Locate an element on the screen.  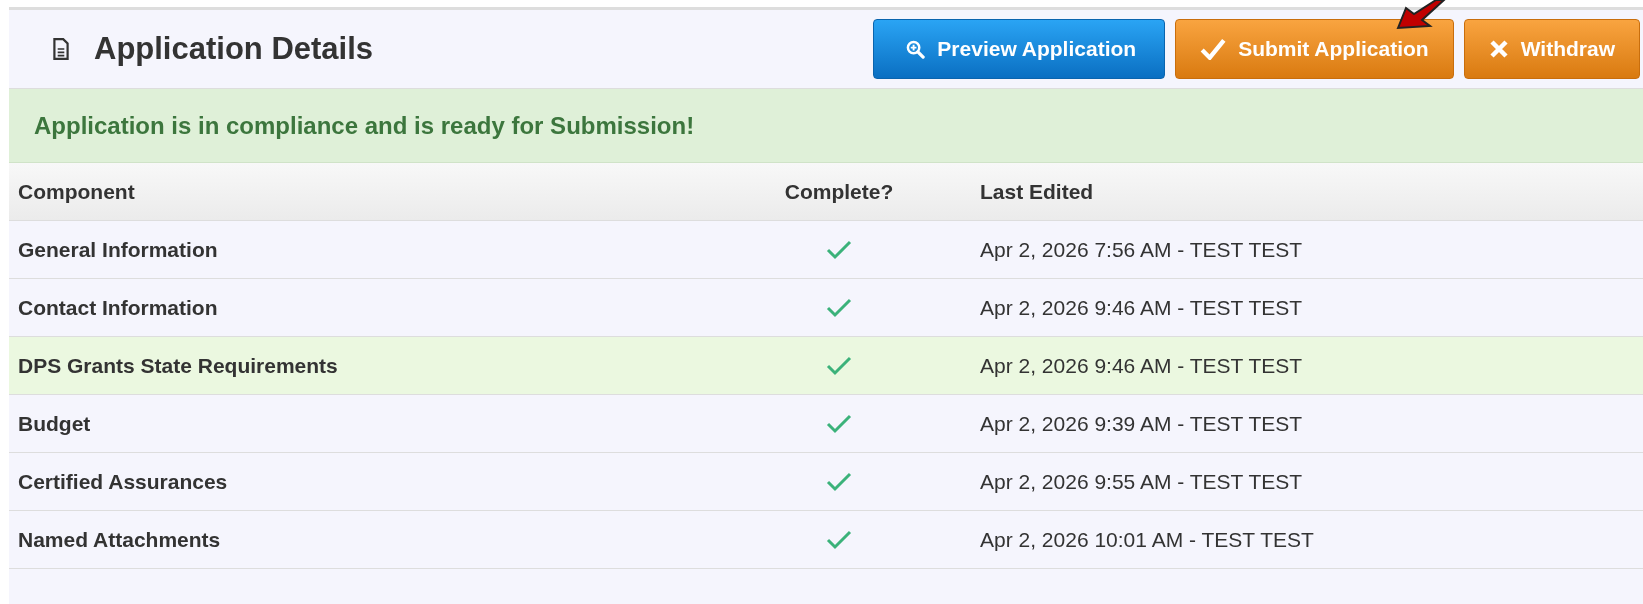
last-edited-cell-text: Apr 2, 2026 7:56 AM - TEST TEST is located at coordinates (1141, 249).